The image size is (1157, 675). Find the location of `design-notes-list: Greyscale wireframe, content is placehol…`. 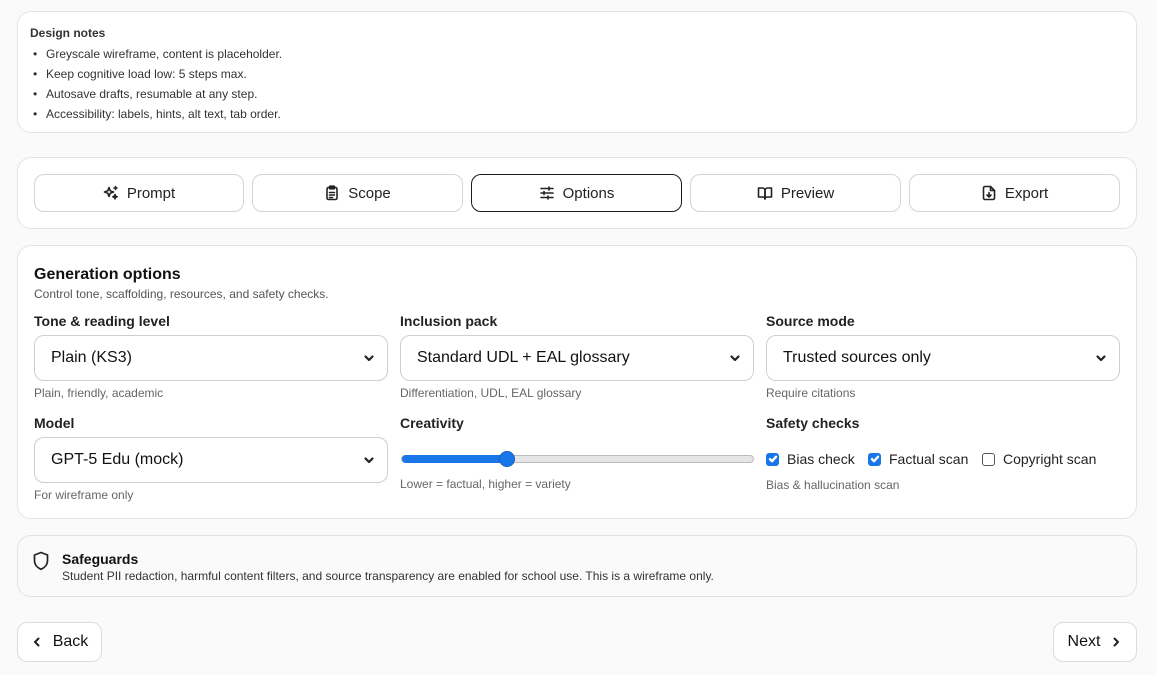

design-notes-list: Greyscale wireframe, content is placehol… is located at coordinates (577, 84).